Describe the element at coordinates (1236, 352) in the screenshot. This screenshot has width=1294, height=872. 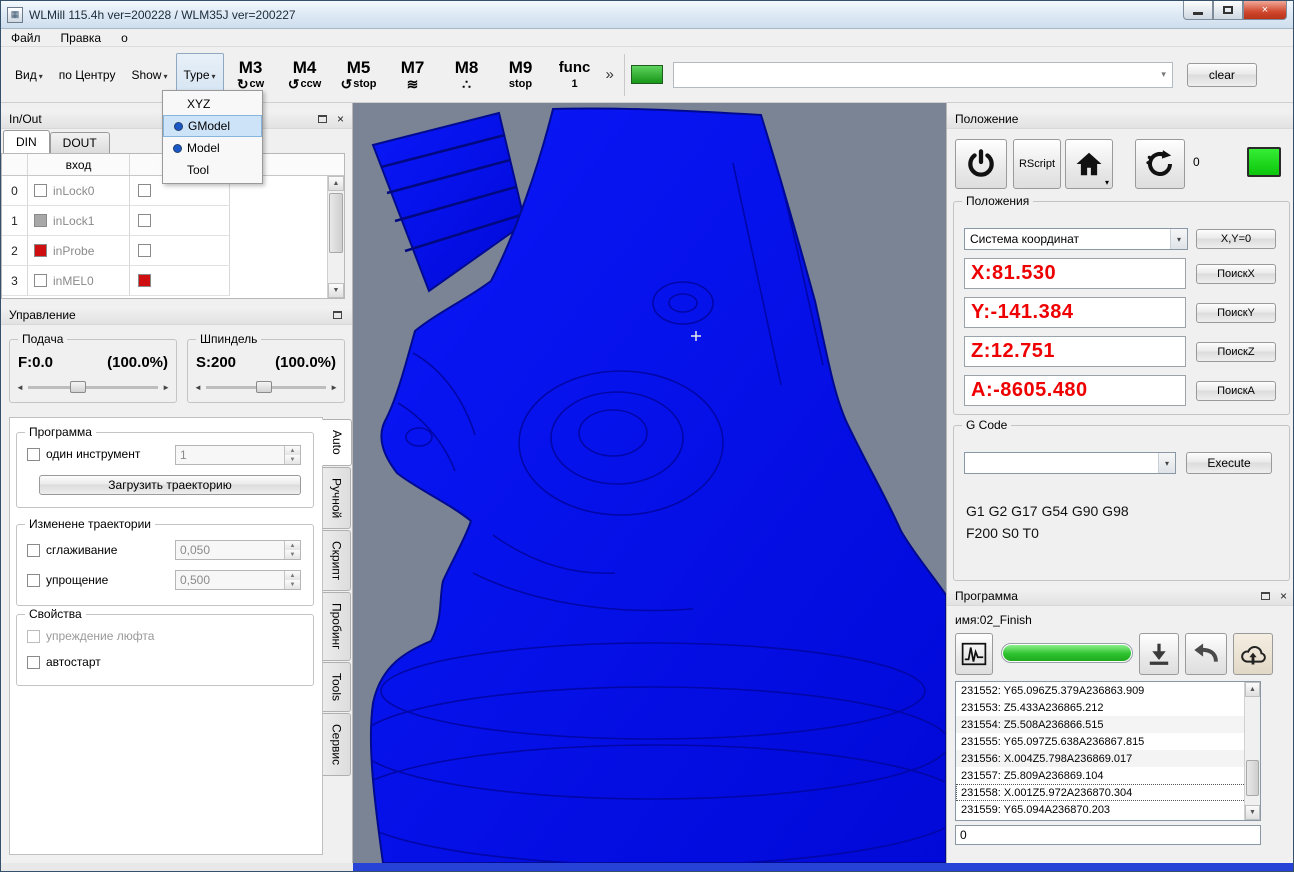
I see `search-z-button: ПоискZ` at that location.